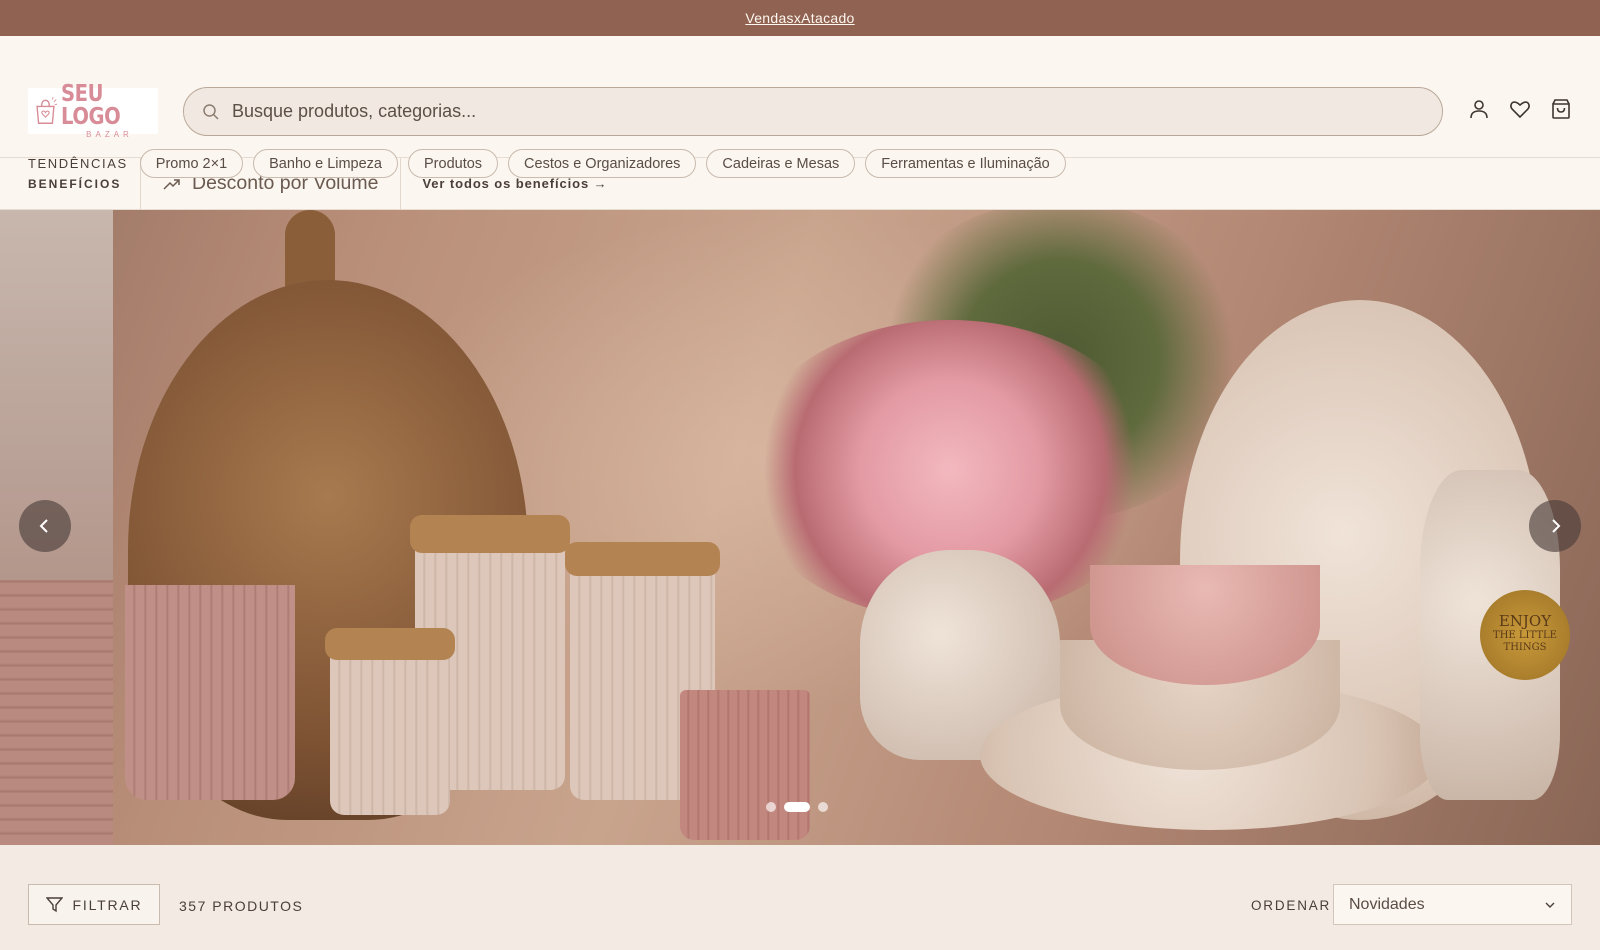 This screenshot has width=1600, height=950. Describe the element at coordinates (800, 905) in the screenshot. I see `product-toolbar: FILTRAR 357 PRODUTOS ORDENAR Novidades` at that location.